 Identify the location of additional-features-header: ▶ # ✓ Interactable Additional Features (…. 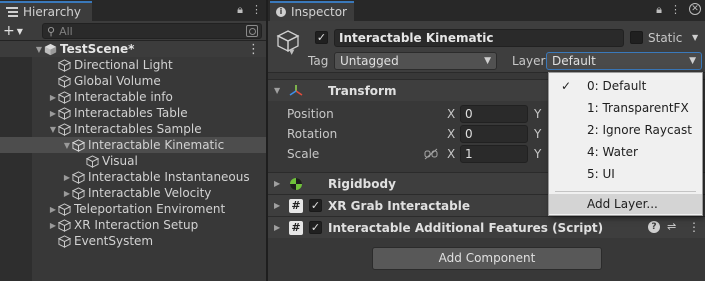
(486, 227).